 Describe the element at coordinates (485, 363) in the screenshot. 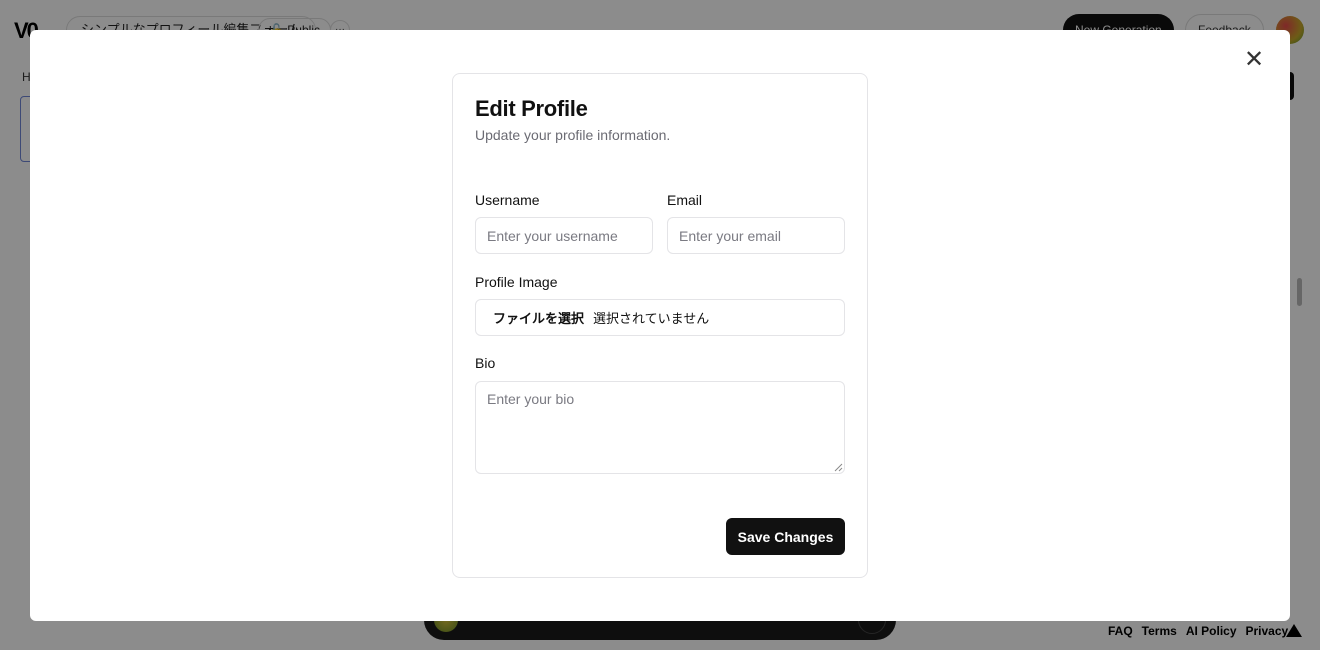

I see `bio-label: Bio` at that location.